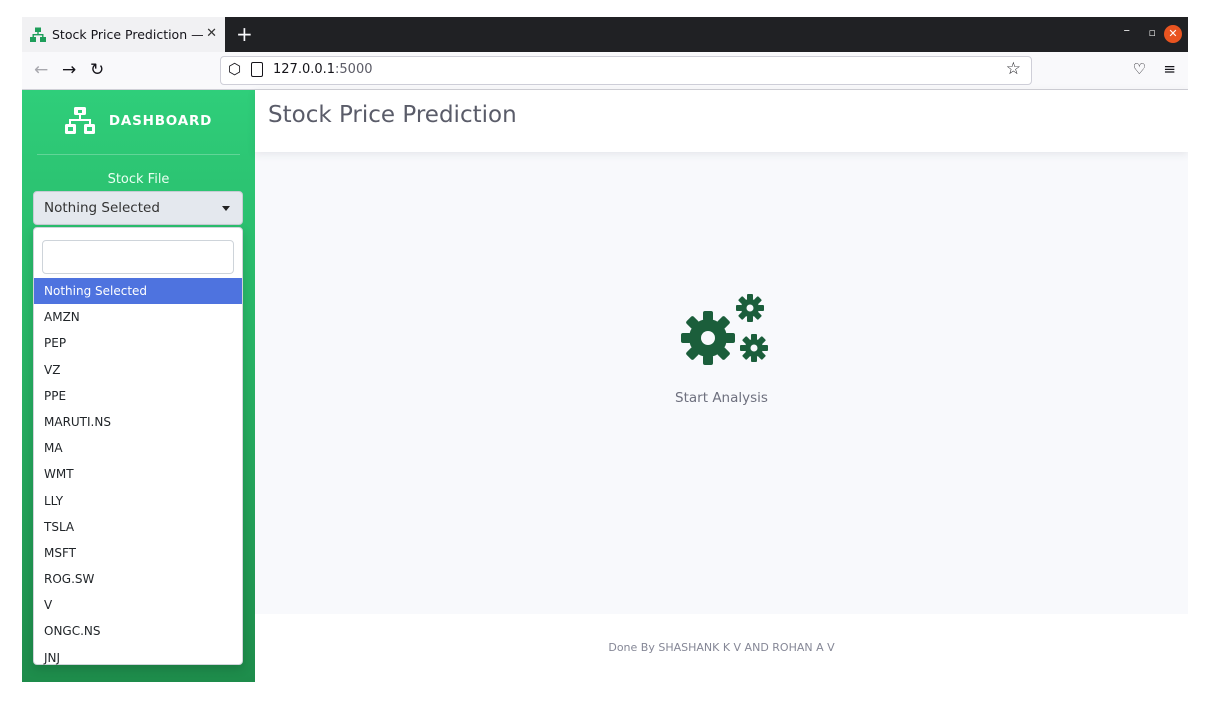  What do you see at coordinates (138, 658) in the screenshot?
I see `dropdown-option: JNJ` at bounding box center [138, 658].